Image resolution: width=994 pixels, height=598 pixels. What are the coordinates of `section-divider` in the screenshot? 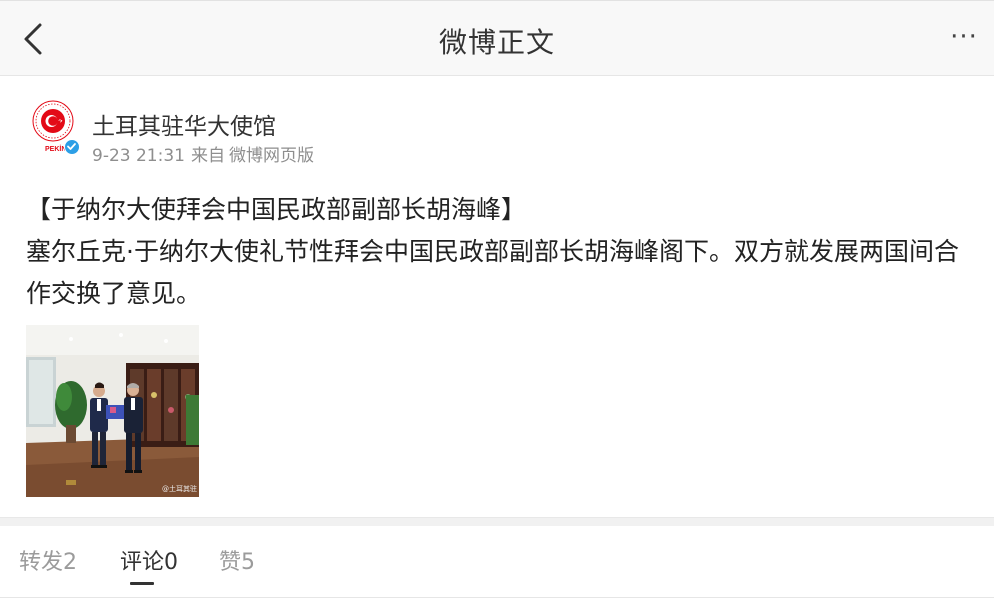 It's located at (497, 521).